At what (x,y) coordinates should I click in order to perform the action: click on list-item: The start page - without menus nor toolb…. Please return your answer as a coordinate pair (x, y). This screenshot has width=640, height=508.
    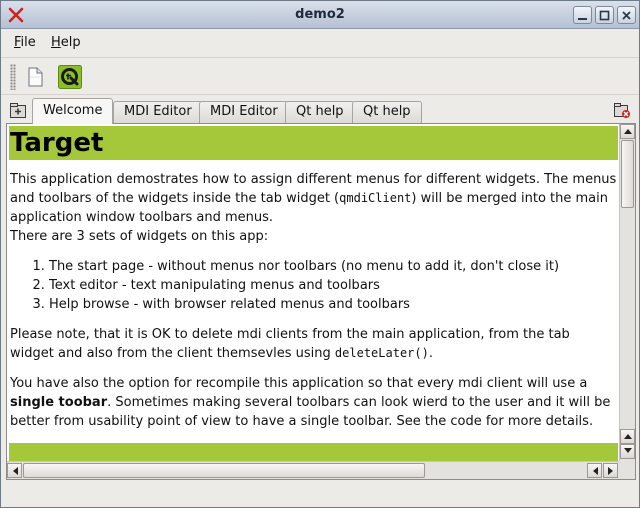
    Looking at the image, I should click on (334, 266).